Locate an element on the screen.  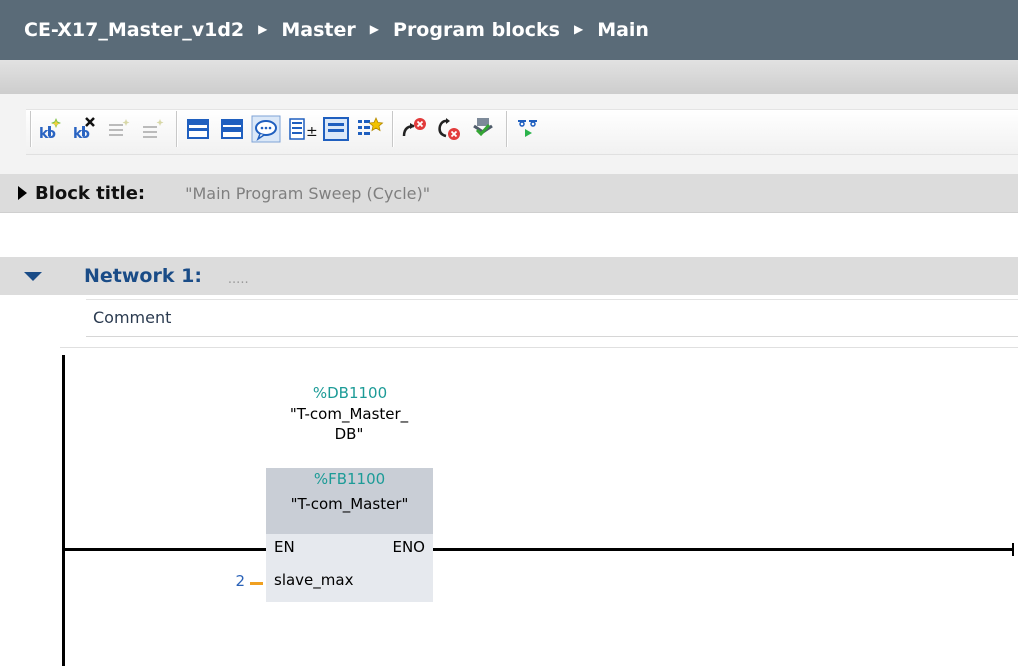
breadcrumb-item-block: Main is located at coordinates (623, 30).